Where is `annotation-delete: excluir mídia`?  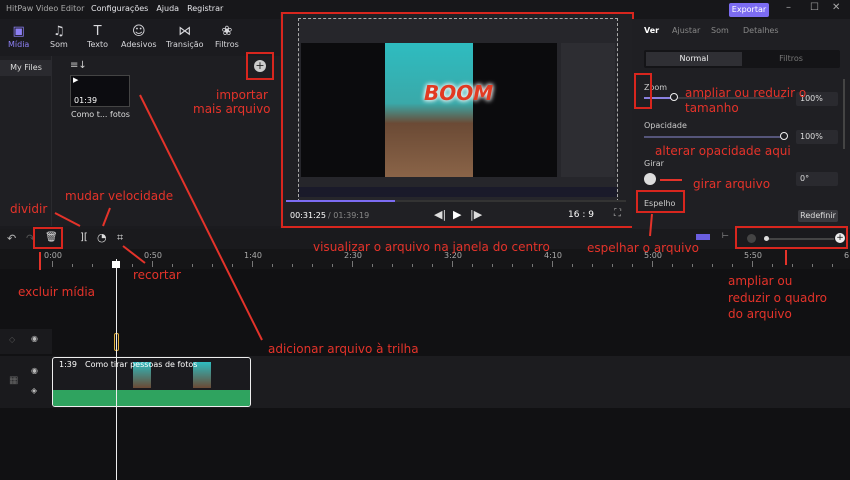 annotation-delete: excluir mídia is located at coordinates (57, 292).